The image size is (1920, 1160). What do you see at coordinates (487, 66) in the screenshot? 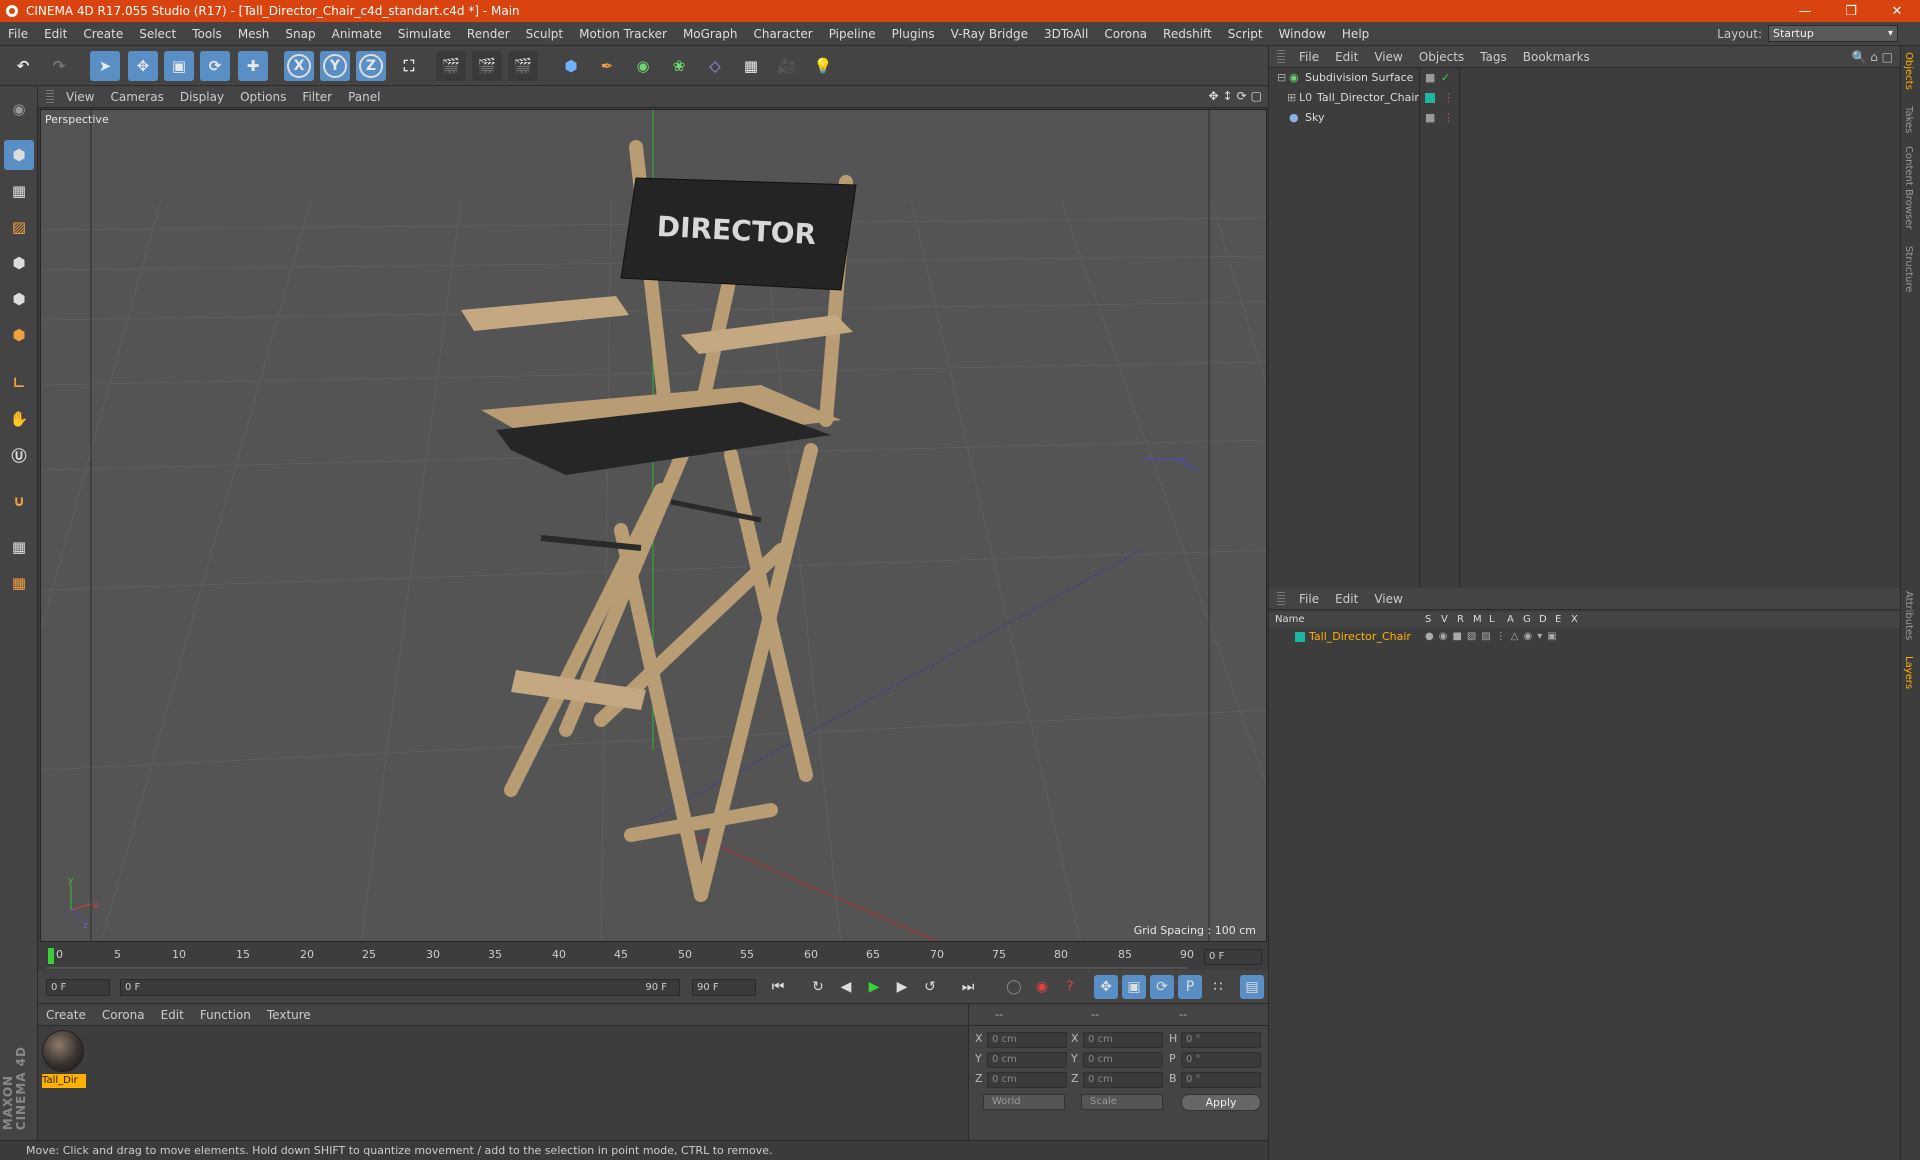
I see `render-picture-viewer-icon: 🎬` at bounding box center [487, 66].